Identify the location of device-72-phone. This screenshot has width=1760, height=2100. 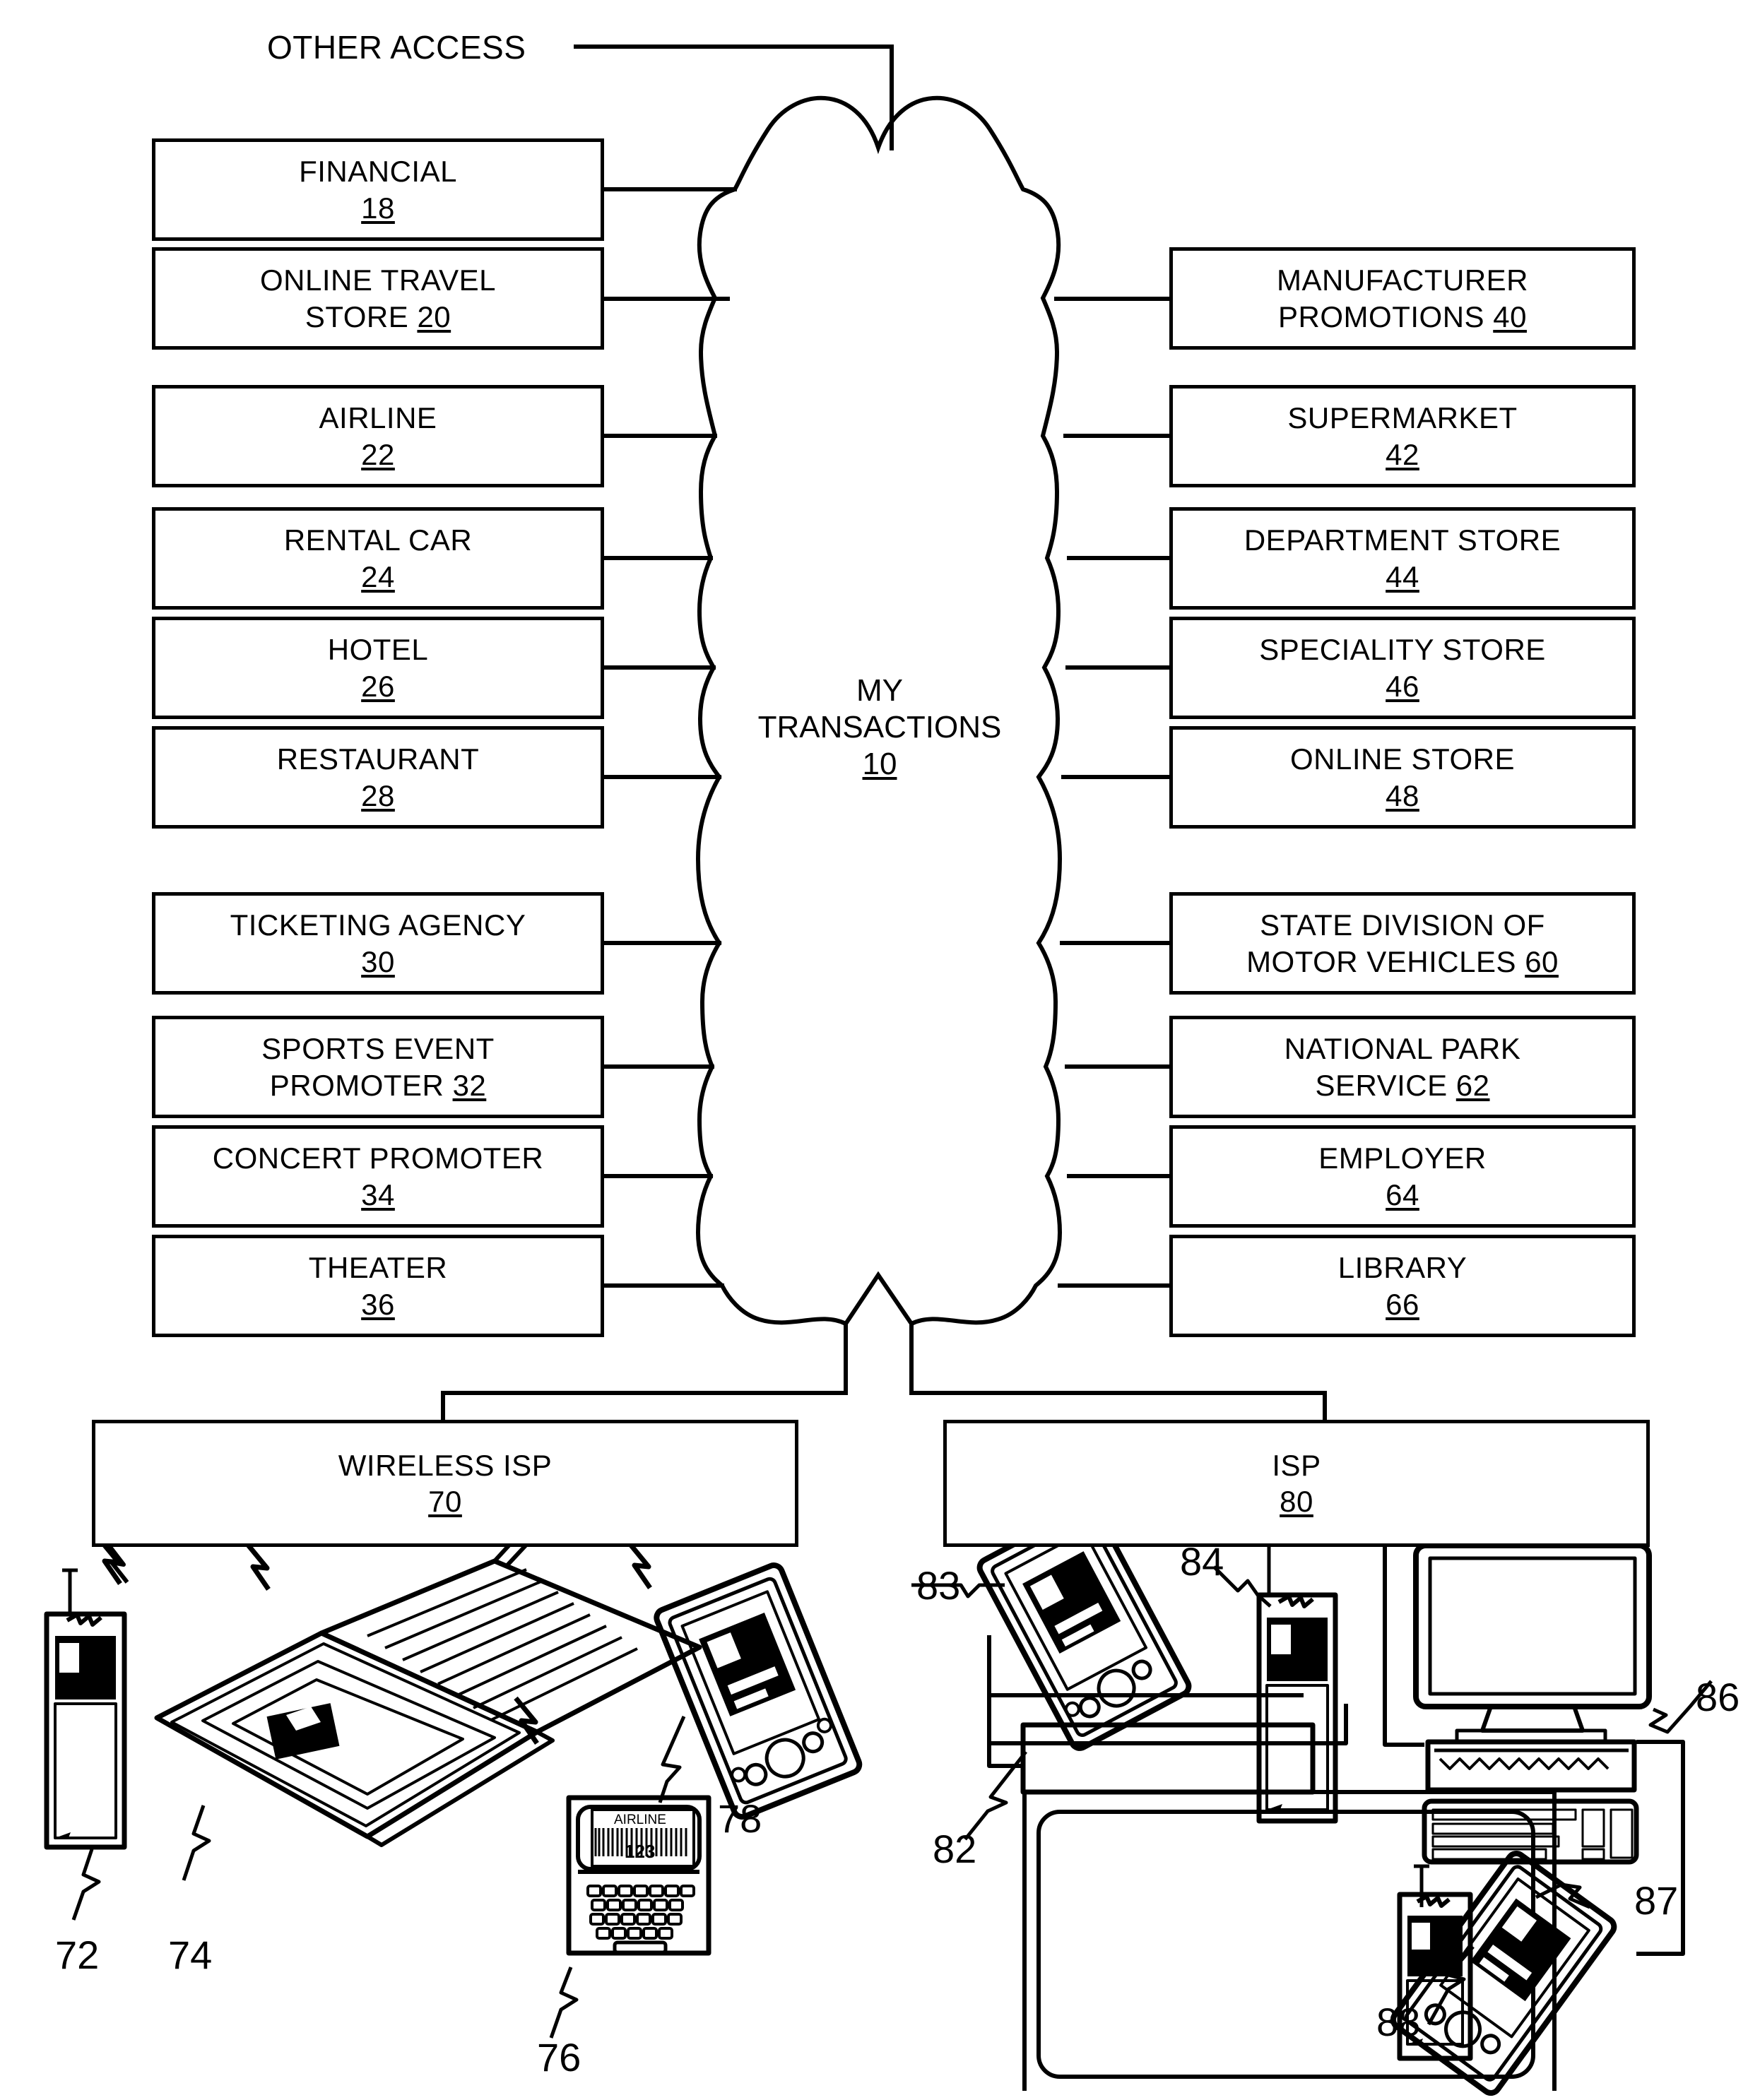
(85, 1709).